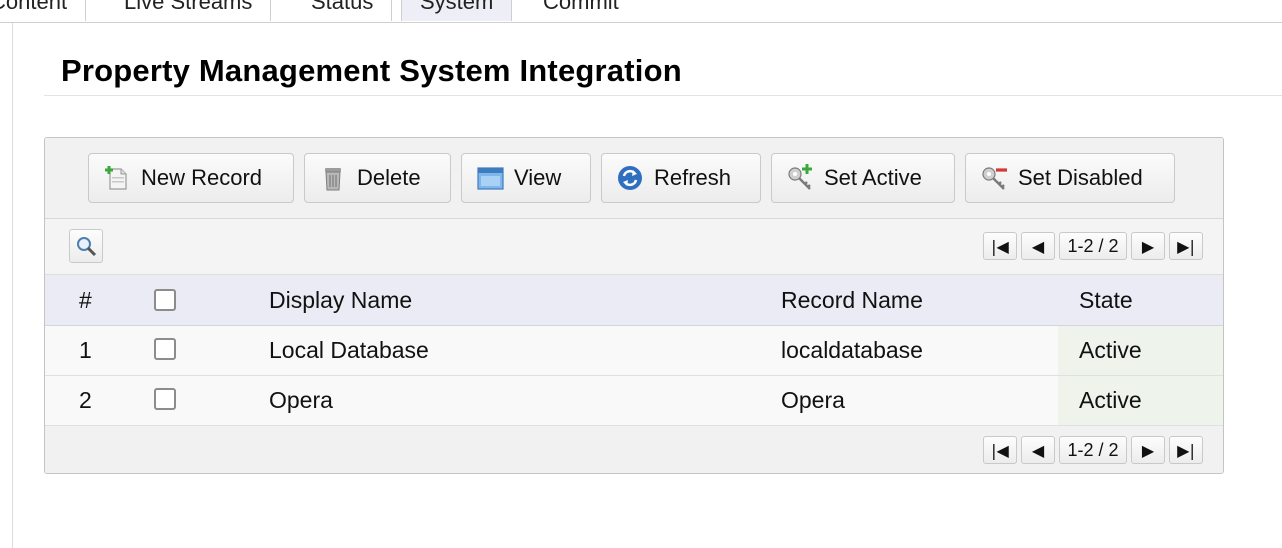 The image size is (1282, 548). I want to click on bottom-pager: |◀ ◀ 1-2 / 2 ▶ ▶|, so click(1093, 450).